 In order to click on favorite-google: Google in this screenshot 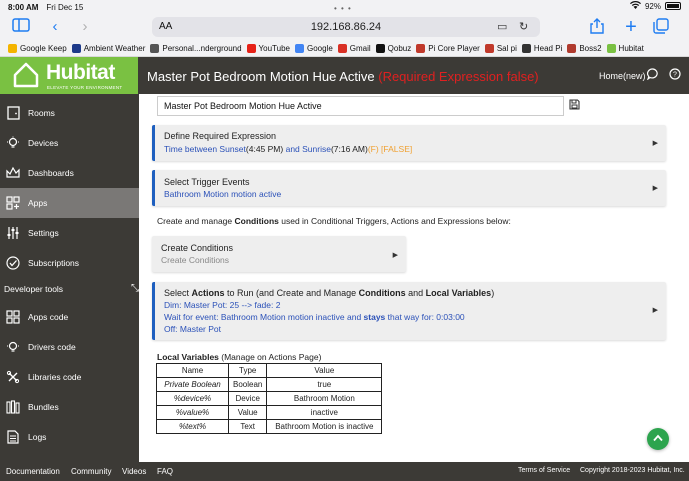, I will do `click(313, 48)`.